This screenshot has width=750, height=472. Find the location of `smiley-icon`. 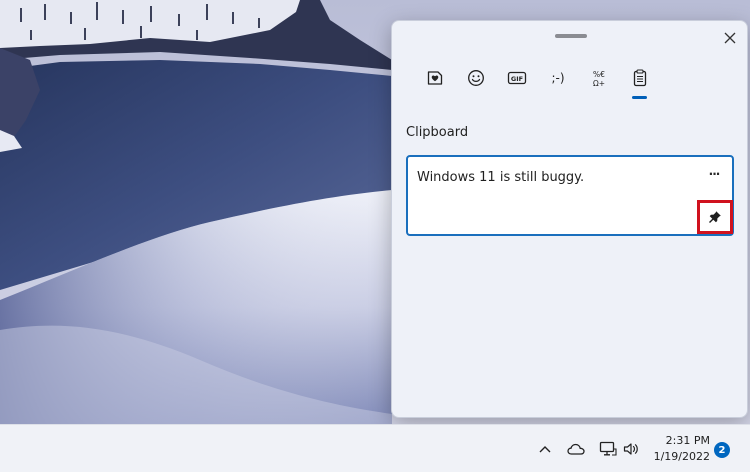

smiley-icon is located at coordinates (475, 78).